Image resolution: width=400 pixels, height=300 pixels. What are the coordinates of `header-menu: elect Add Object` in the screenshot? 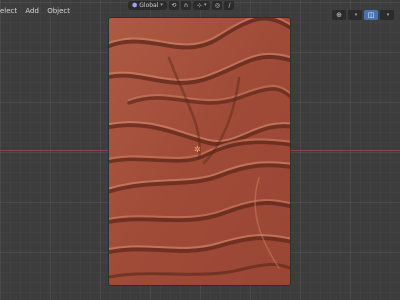 It's located at (38, 11).